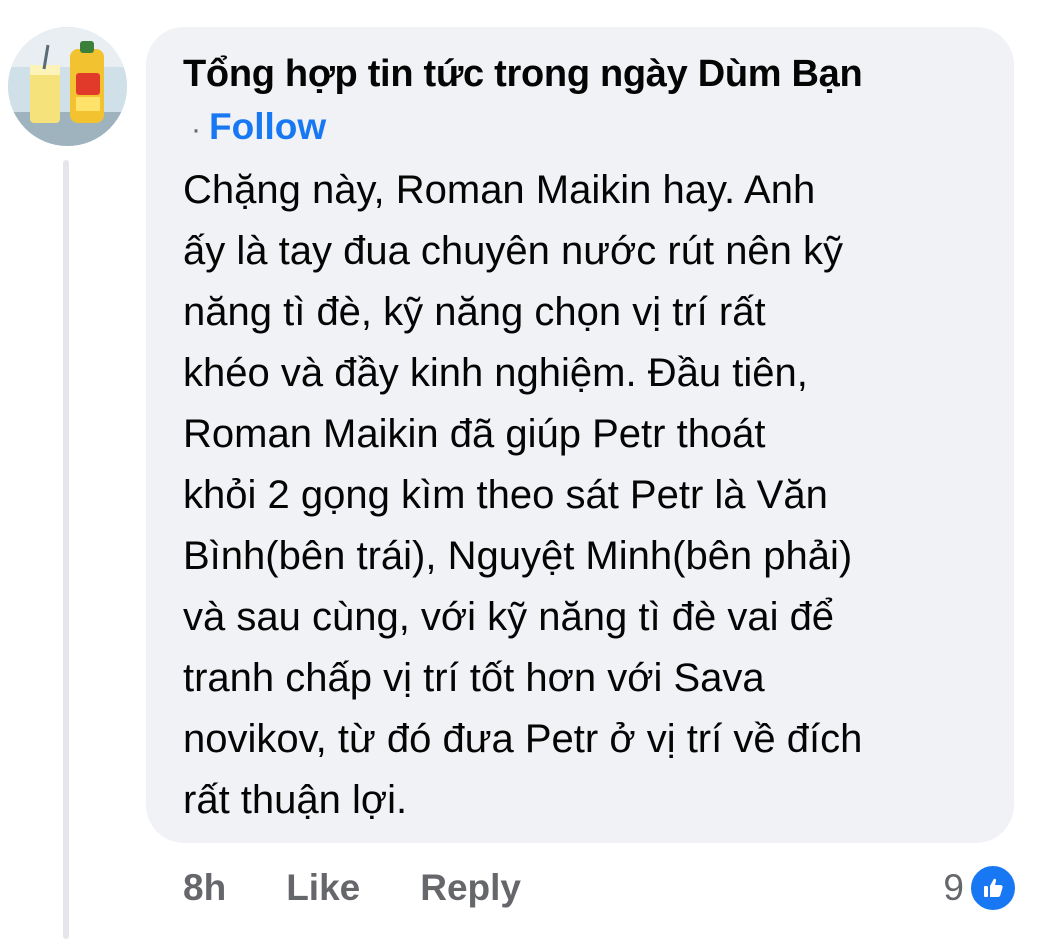 The height and width of the screenshot is (939, 1050). I want to click on comment-timestamp: 8h, so click(204, 888).